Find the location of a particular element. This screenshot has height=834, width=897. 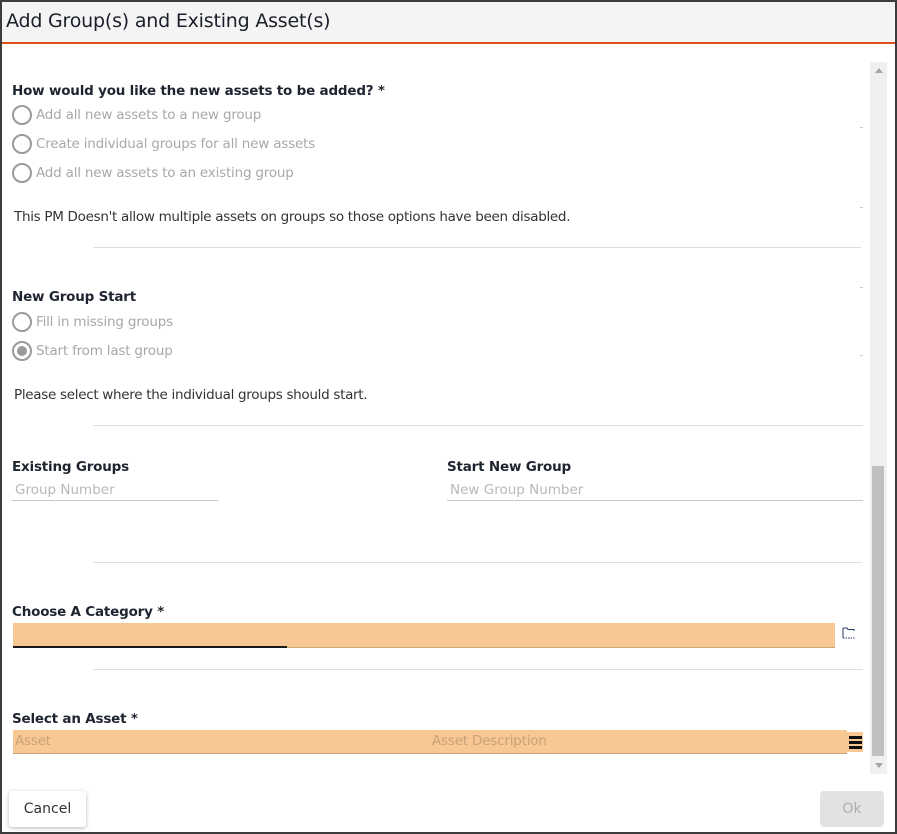

radio-option-new-group: Add all new assets to a new group is located at coordinates (136, 115).